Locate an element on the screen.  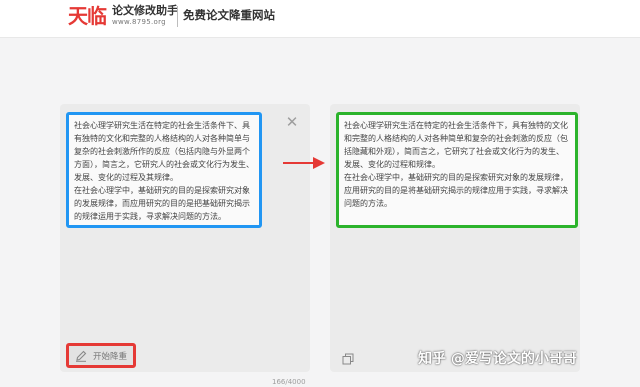
pen-icon is located at coordinates (81, 356).